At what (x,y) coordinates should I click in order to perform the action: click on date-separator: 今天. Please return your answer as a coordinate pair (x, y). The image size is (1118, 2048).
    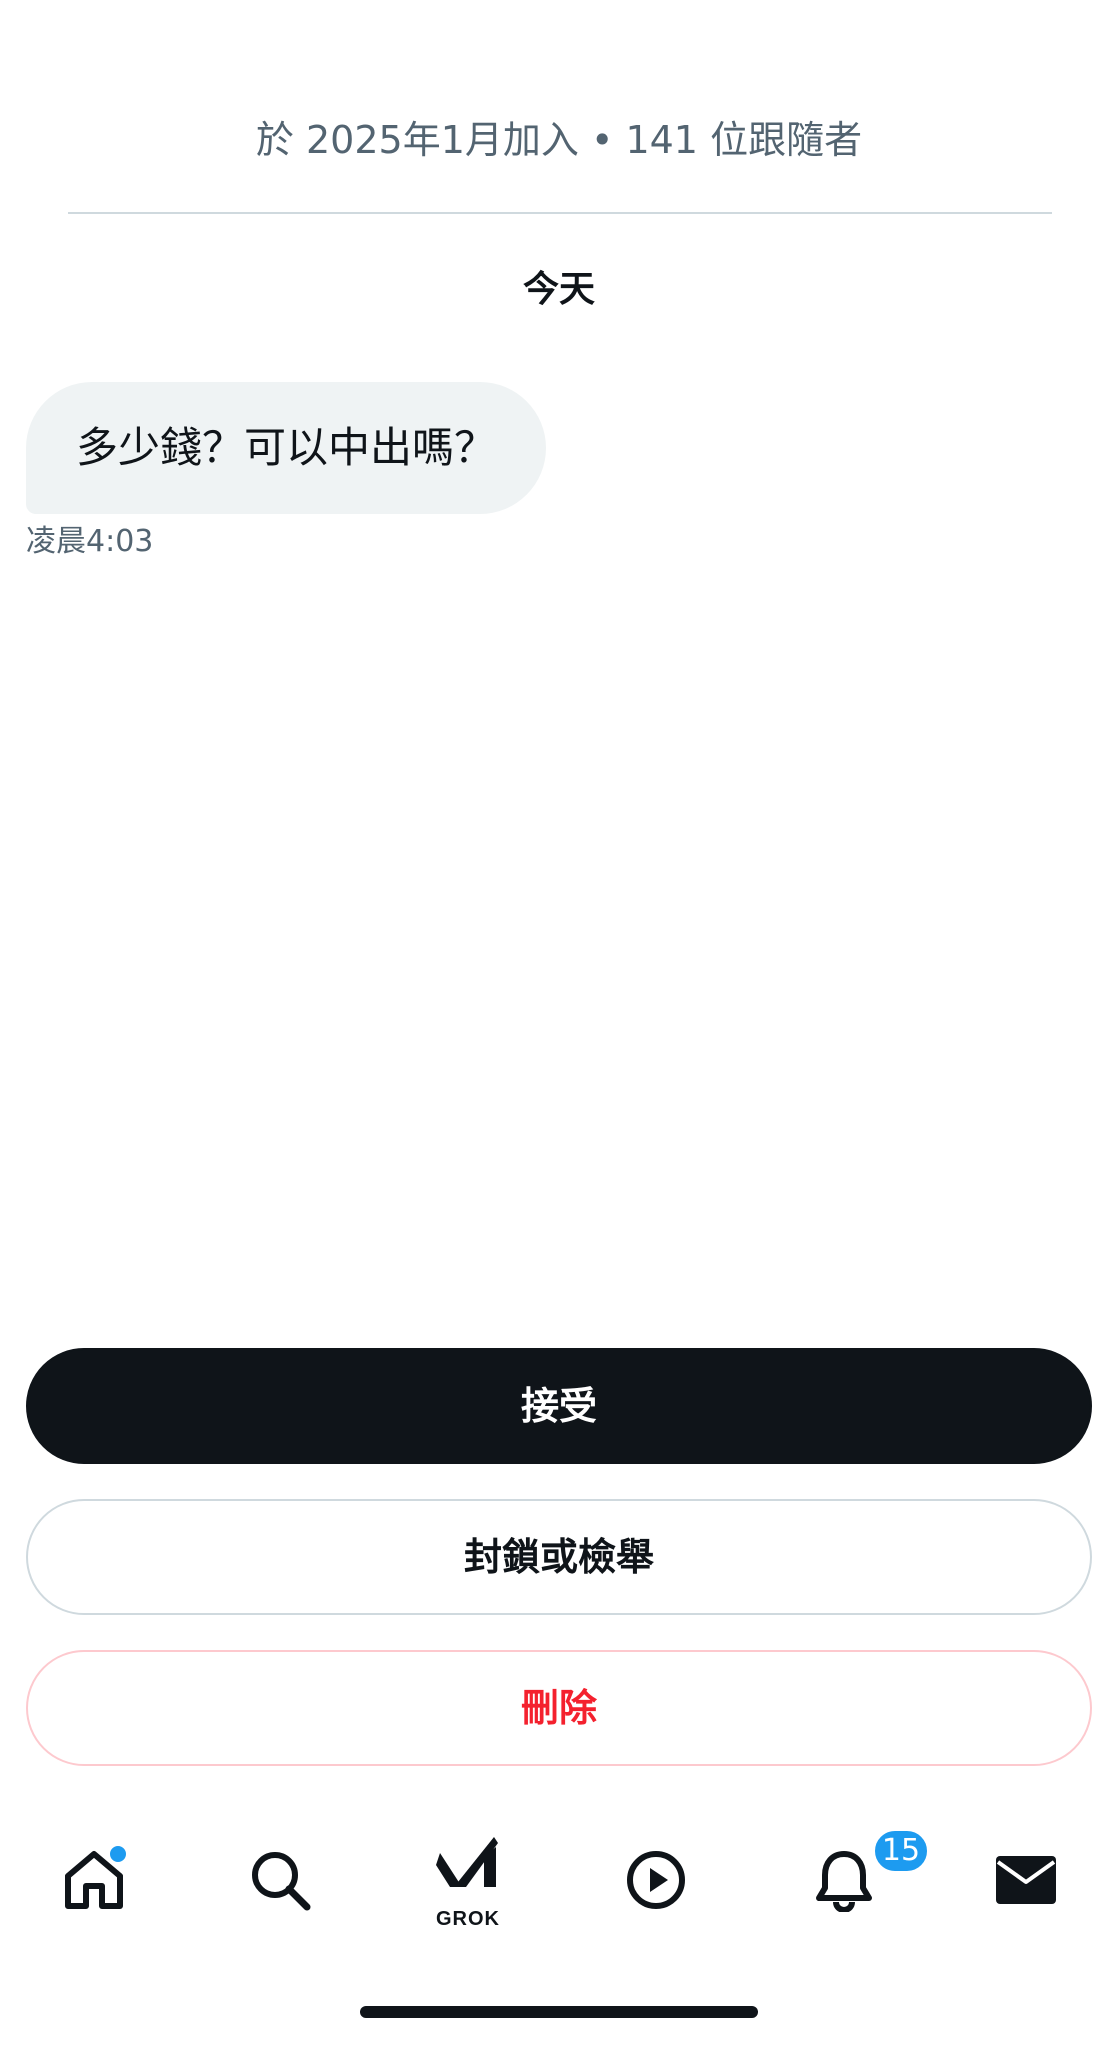
    Looking at the image, I should click on (558, 289).